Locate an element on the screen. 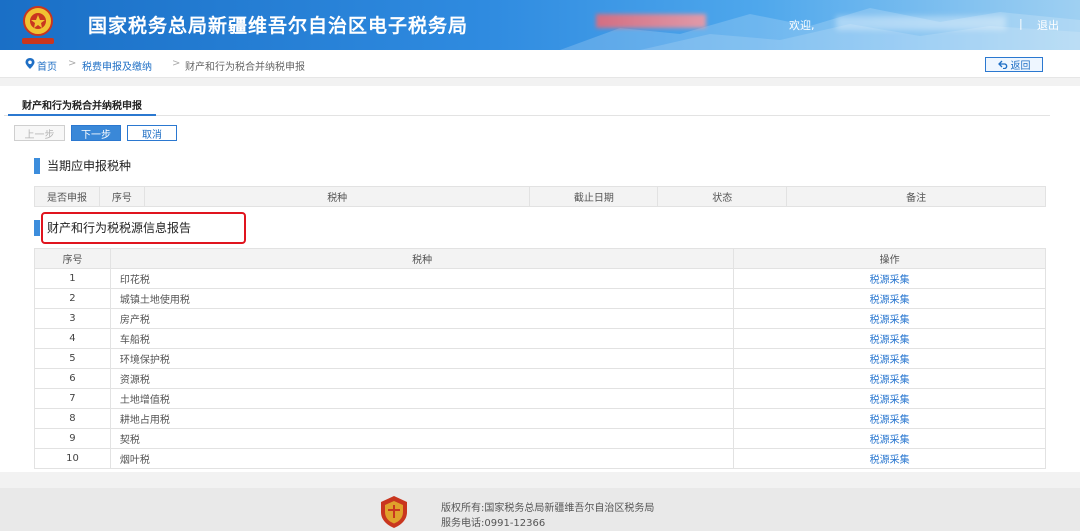  back-arrow-icon is located at coordinates (1002, 64).